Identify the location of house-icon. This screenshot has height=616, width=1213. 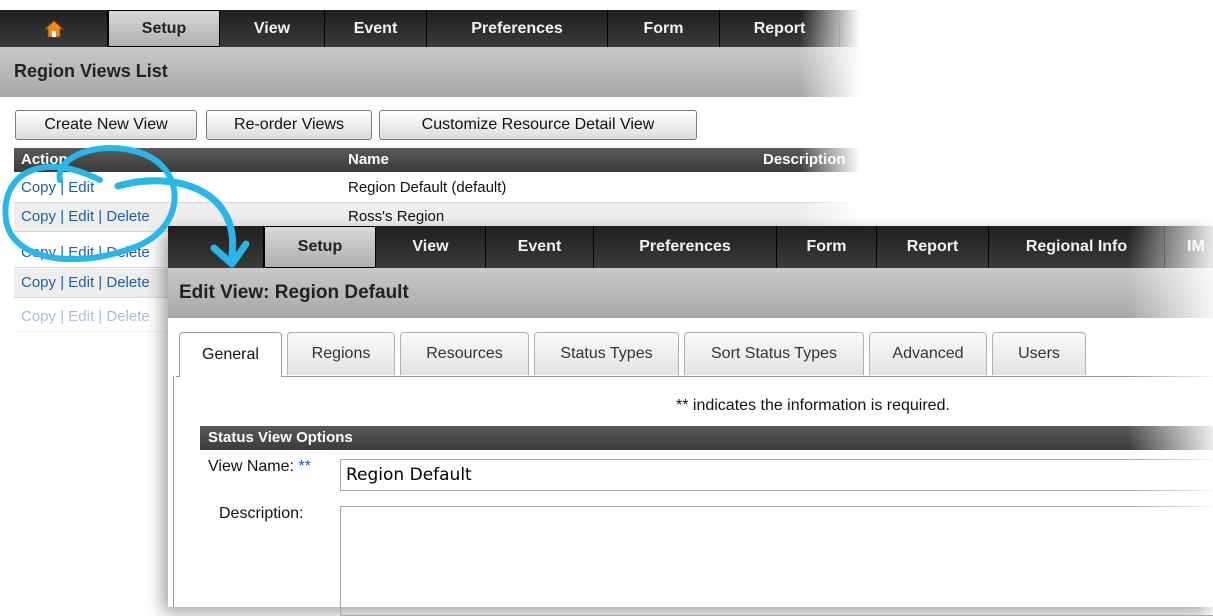
(53, 28).